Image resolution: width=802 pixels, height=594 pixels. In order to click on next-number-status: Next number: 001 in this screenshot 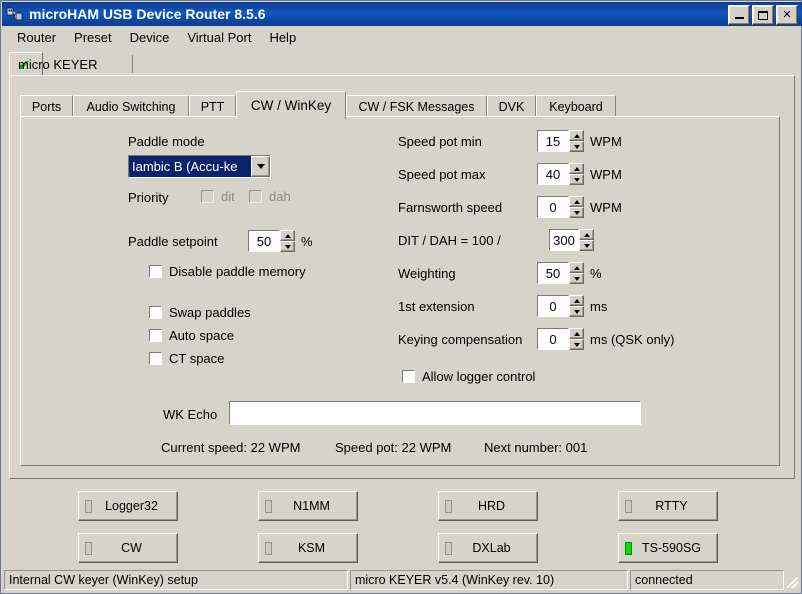, I will do `click(536, 447)`.